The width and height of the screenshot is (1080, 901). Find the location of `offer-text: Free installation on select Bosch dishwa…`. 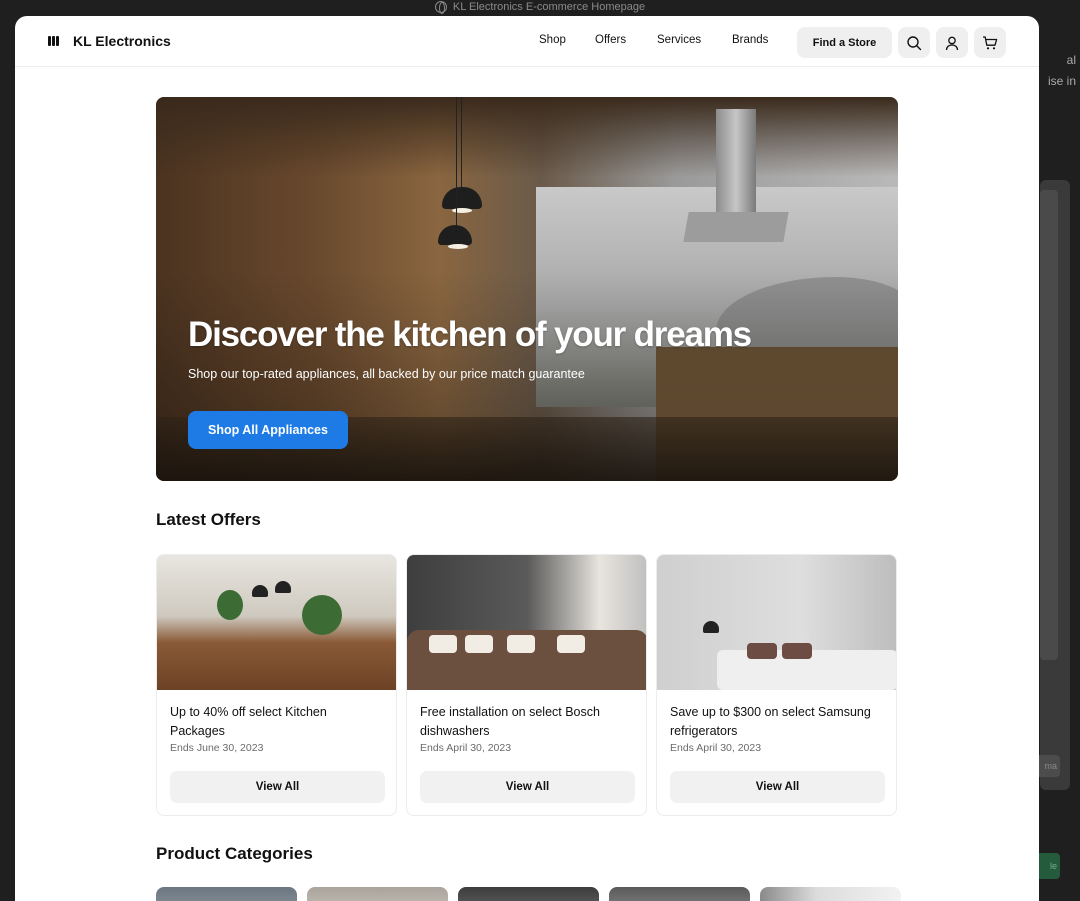

offer-text: Free installation on select Bosch dishwa… is located at coordinates (510, 721).